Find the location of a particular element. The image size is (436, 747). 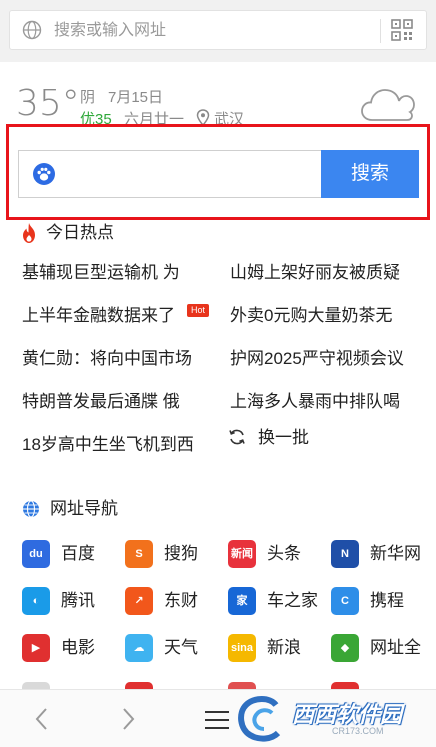

site-label: 携程 is located at coordinates (387, 600).